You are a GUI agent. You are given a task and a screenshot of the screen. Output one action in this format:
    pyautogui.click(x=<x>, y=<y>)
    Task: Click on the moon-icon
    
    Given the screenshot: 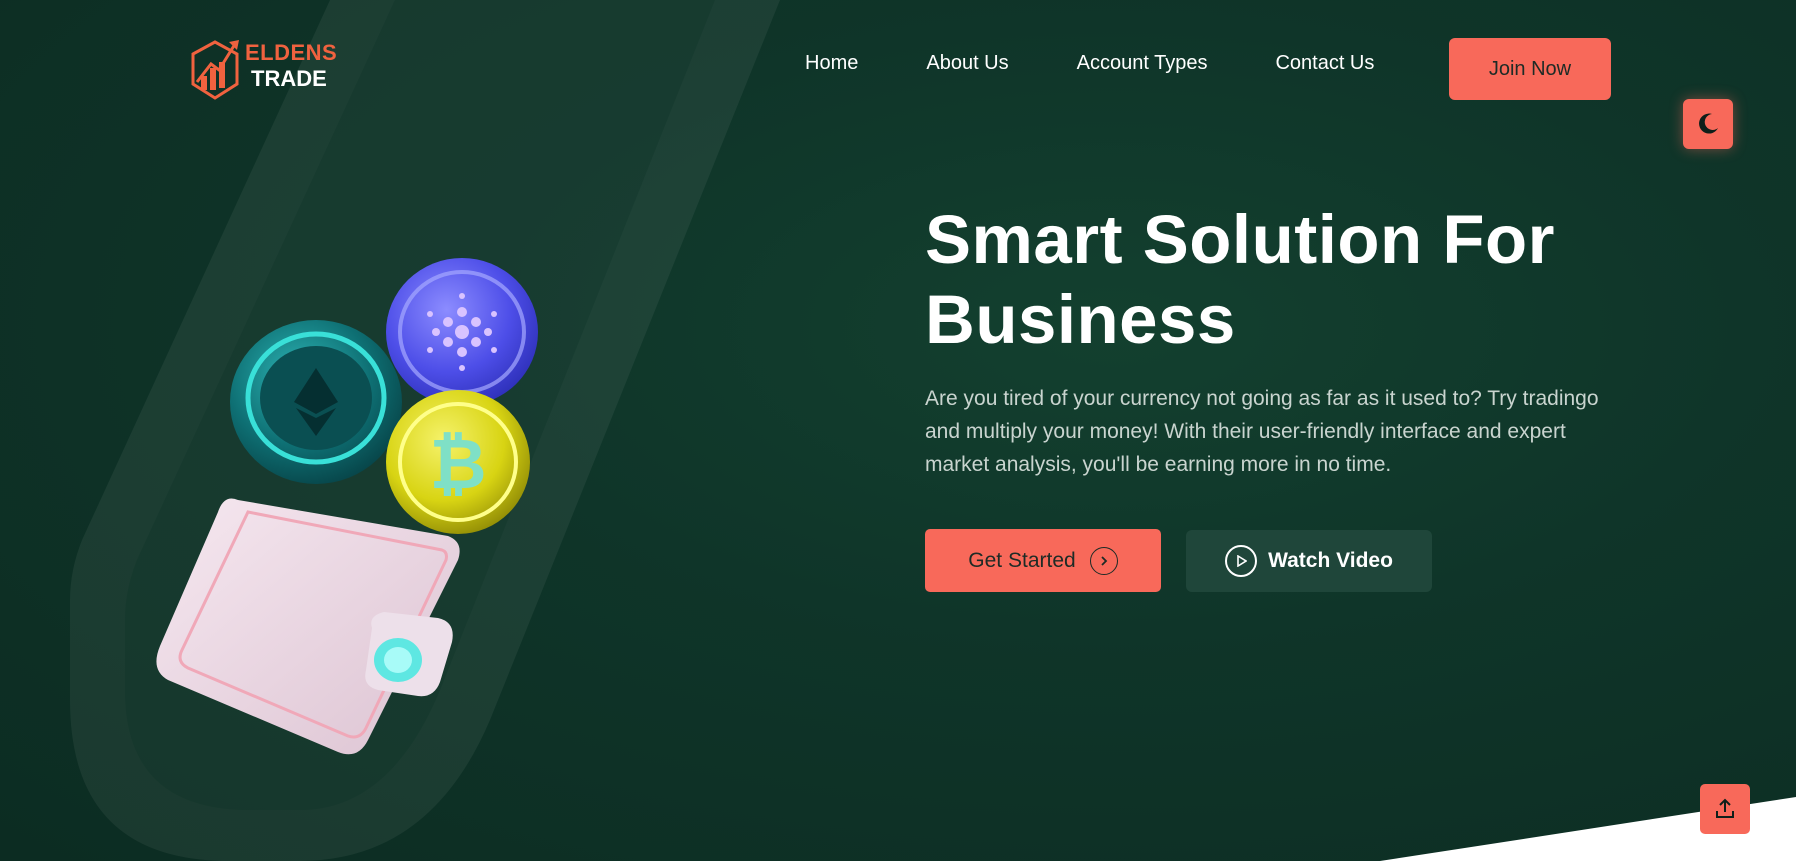 What is the action you would take?
    pyautogui.click(x=1708, y=123)
    